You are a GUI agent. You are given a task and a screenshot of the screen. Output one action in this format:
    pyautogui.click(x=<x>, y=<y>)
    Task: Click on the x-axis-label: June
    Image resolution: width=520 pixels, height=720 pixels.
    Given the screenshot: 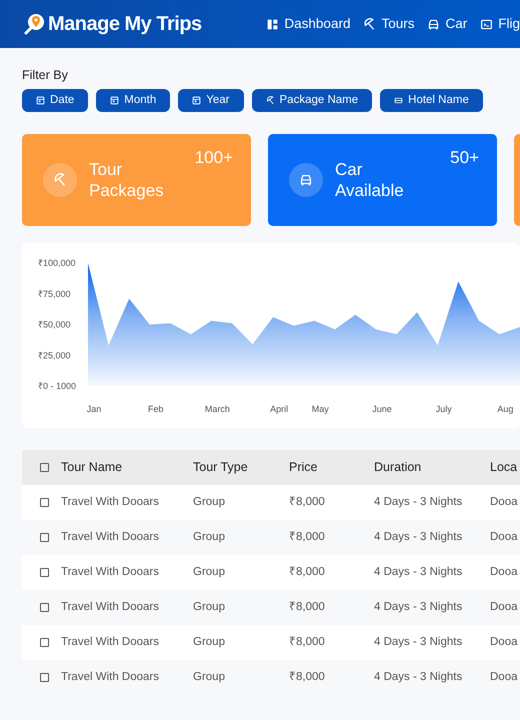 What is the action you would take?
    pyautogui.click(x=382, y=409)
    